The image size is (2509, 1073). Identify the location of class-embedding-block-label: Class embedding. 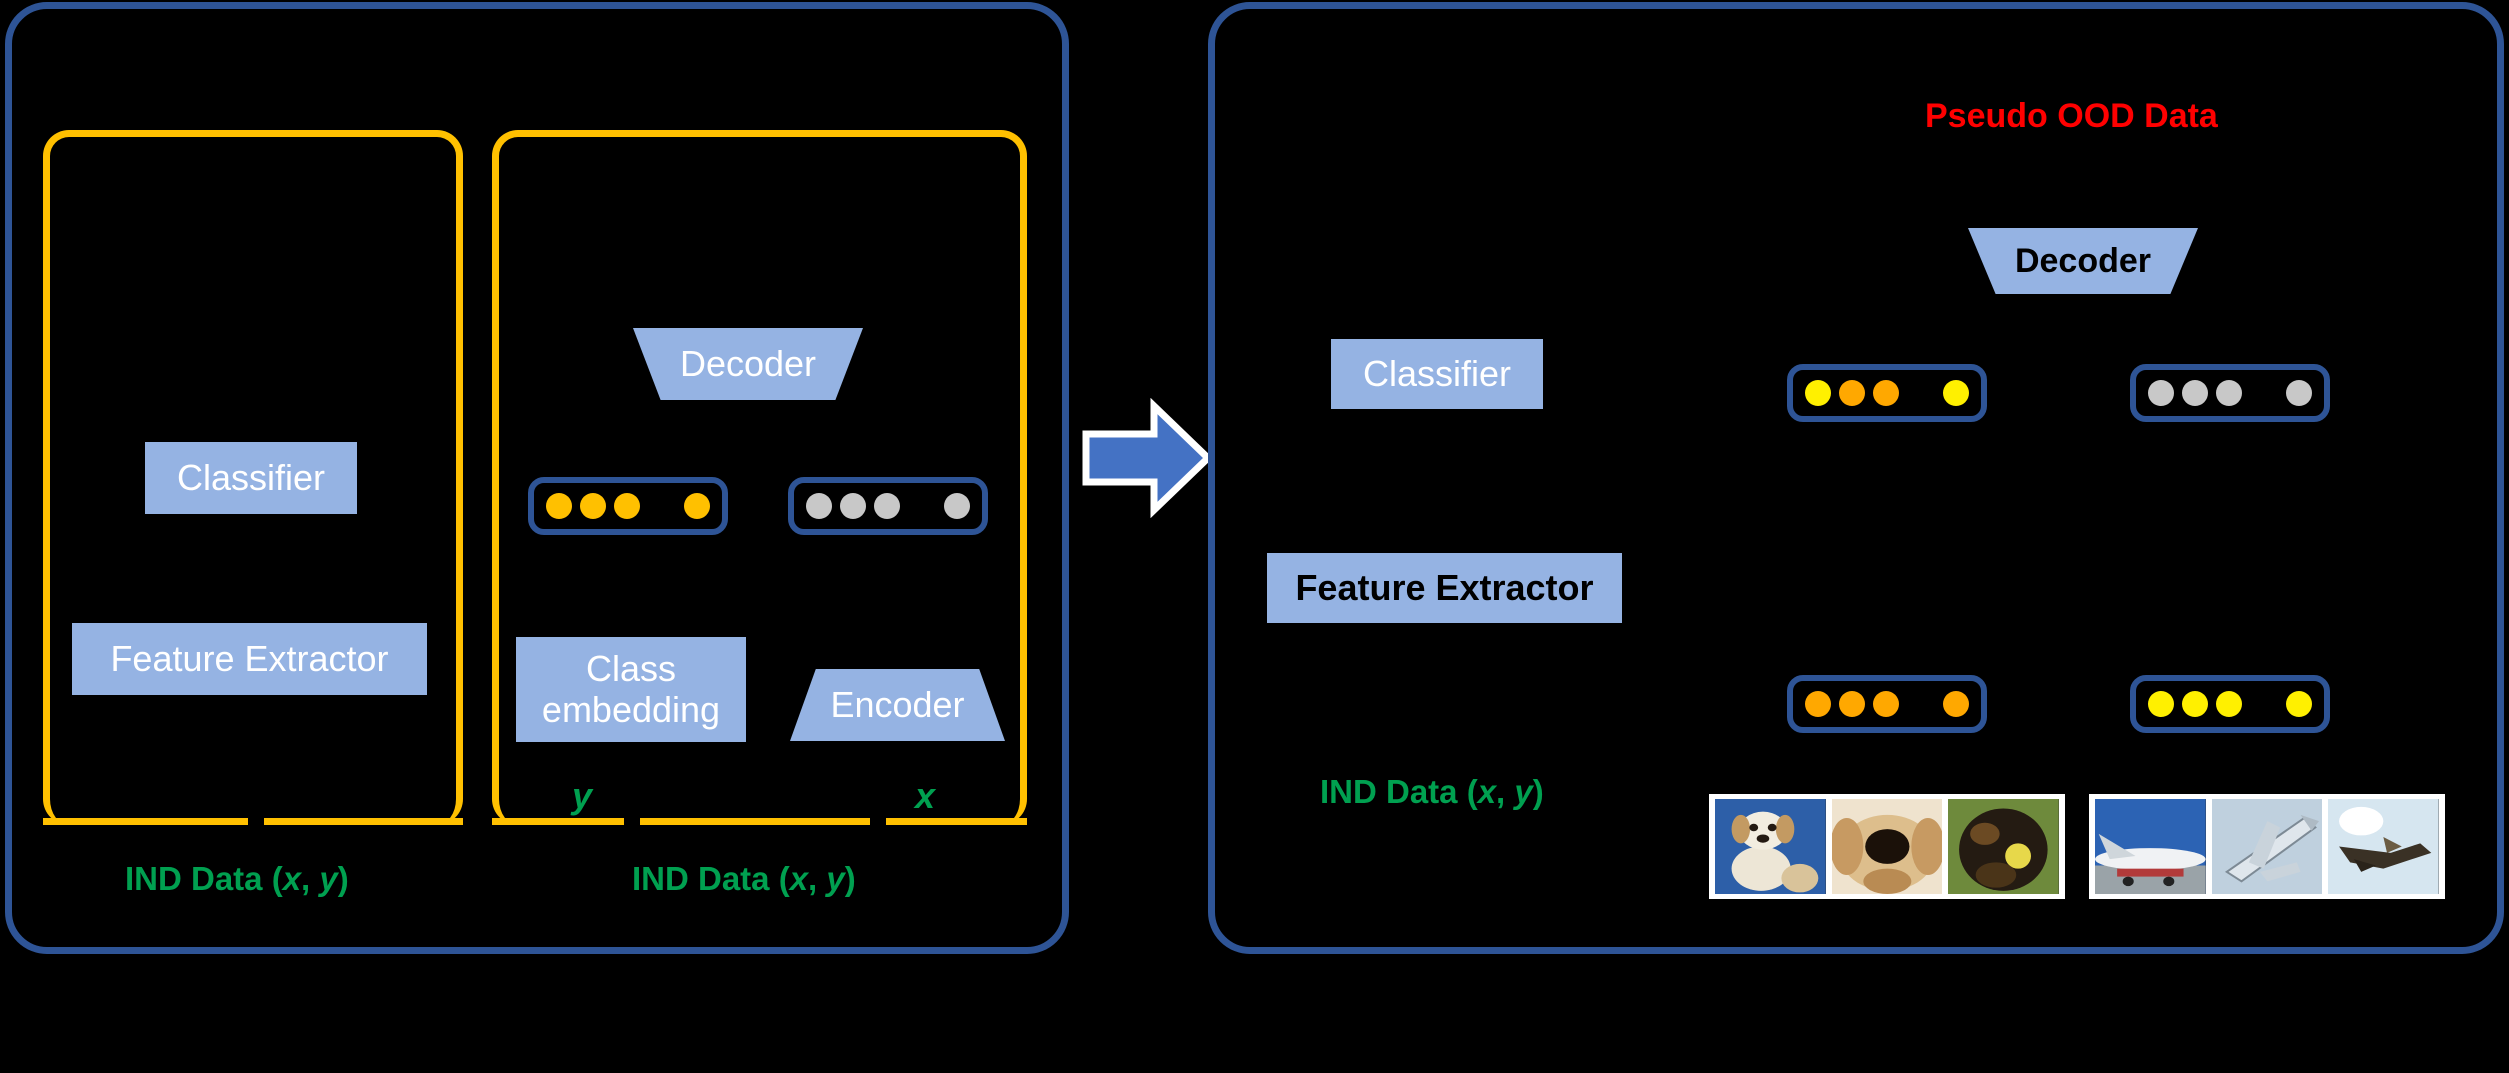
(631, 689).